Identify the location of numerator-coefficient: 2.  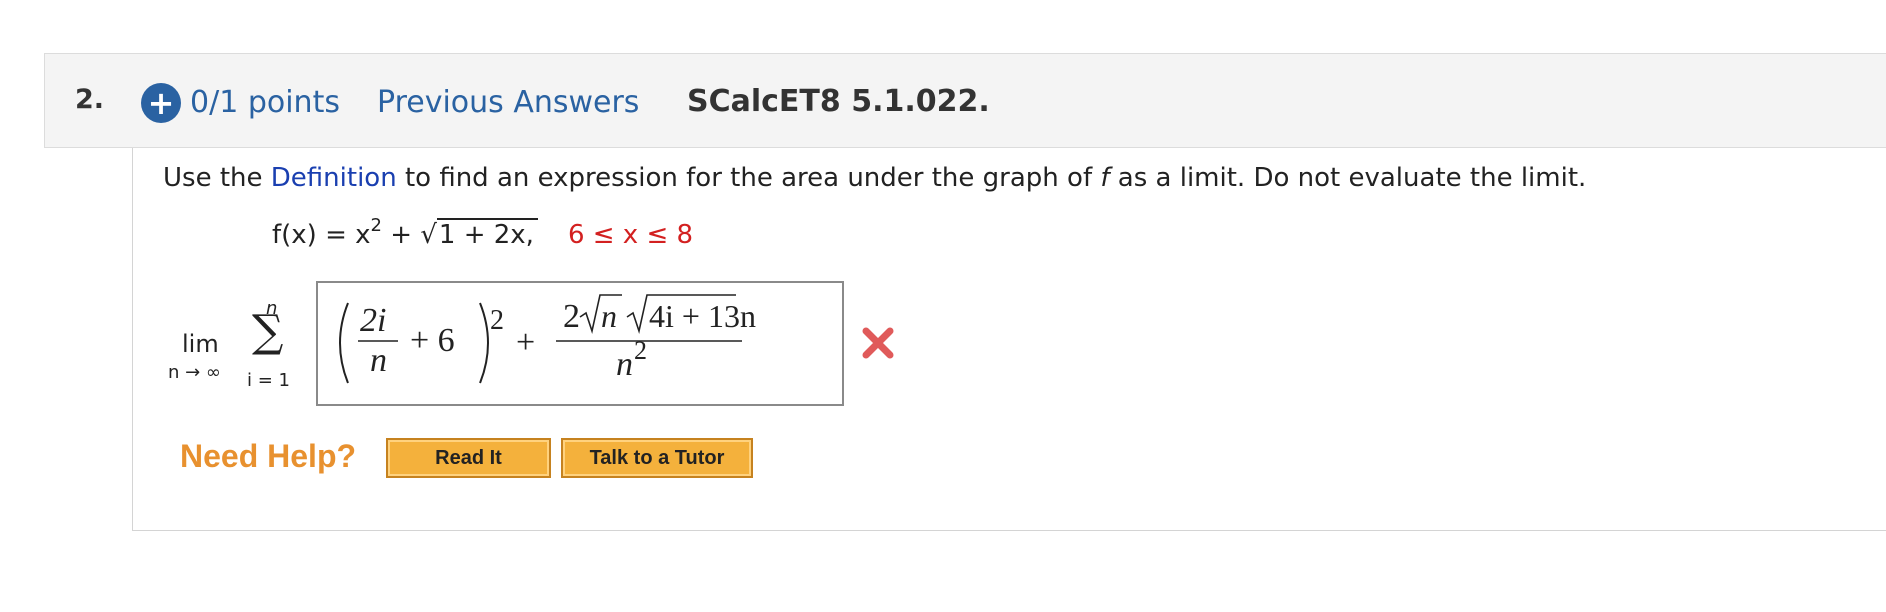
(571, 316).